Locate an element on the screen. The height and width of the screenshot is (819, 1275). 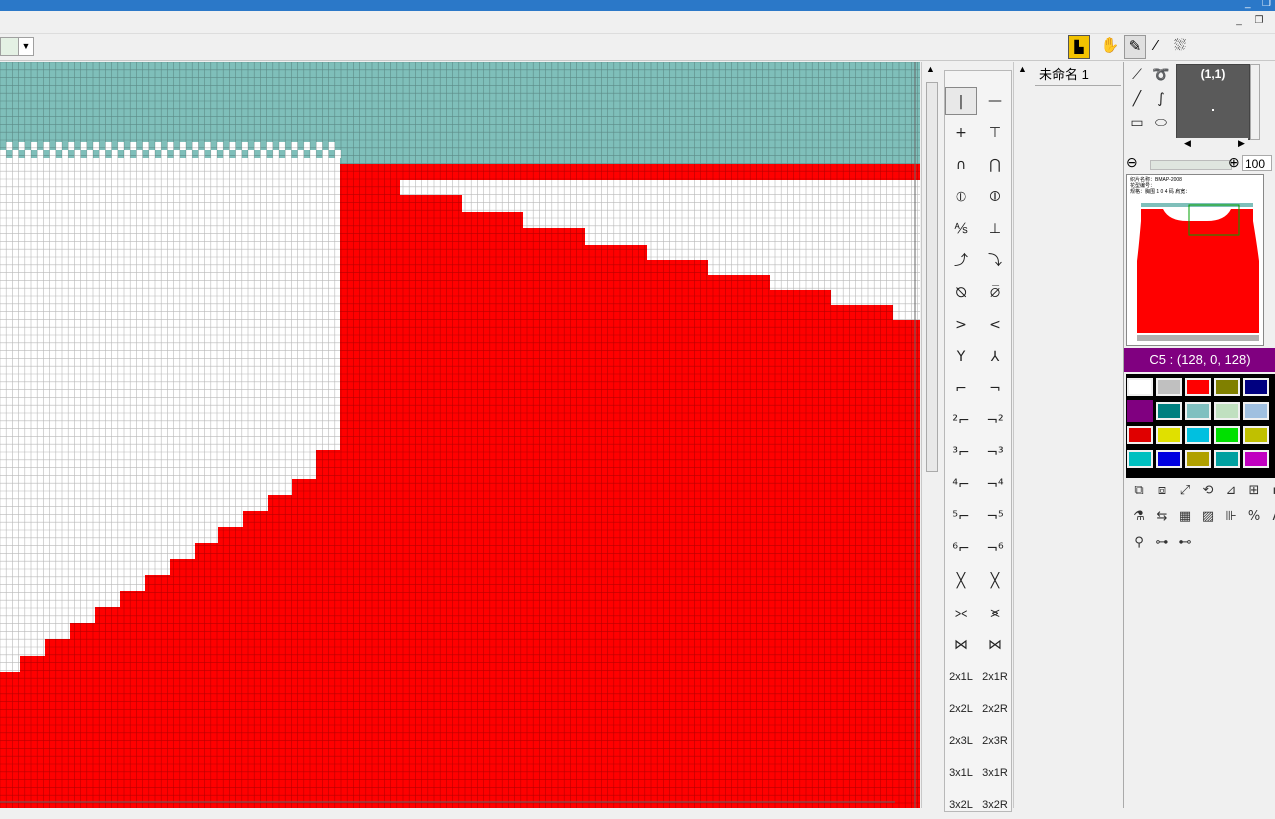
tab-untitled-1: 未命名 1 is located at coordinates (1078, 75).